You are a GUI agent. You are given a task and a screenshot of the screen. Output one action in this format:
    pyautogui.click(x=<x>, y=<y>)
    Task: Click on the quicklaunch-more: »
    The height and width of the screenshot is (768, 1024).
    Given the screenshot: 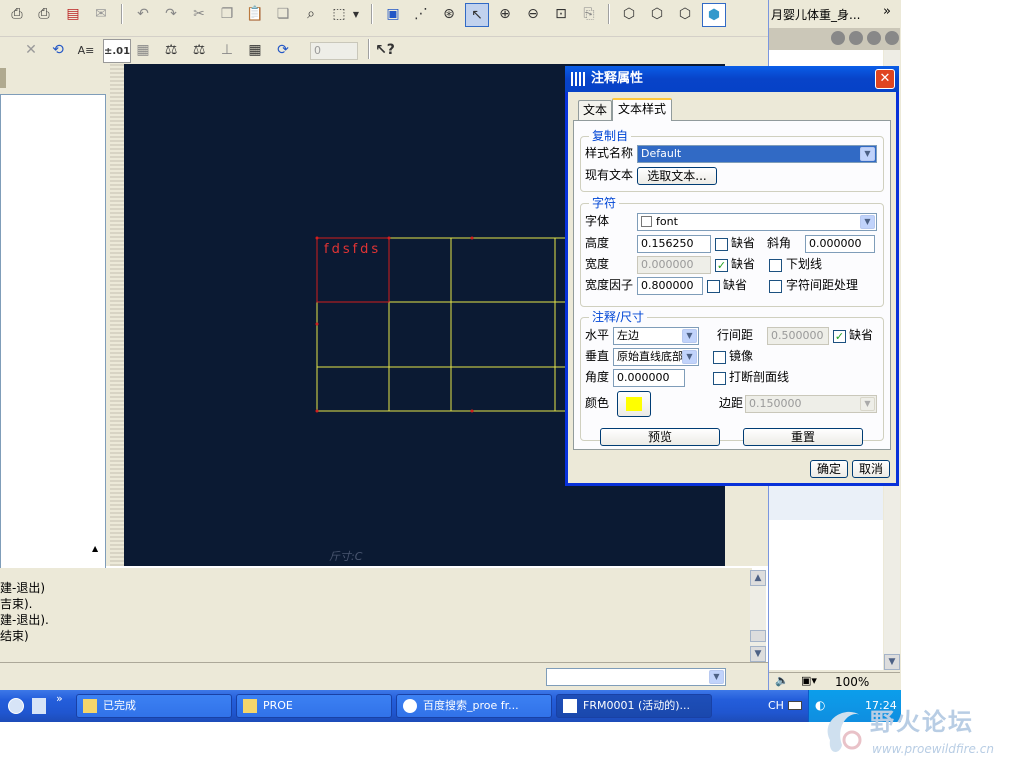 What is the action you would take?
    pyautogui.click(x=59, y=698)
    